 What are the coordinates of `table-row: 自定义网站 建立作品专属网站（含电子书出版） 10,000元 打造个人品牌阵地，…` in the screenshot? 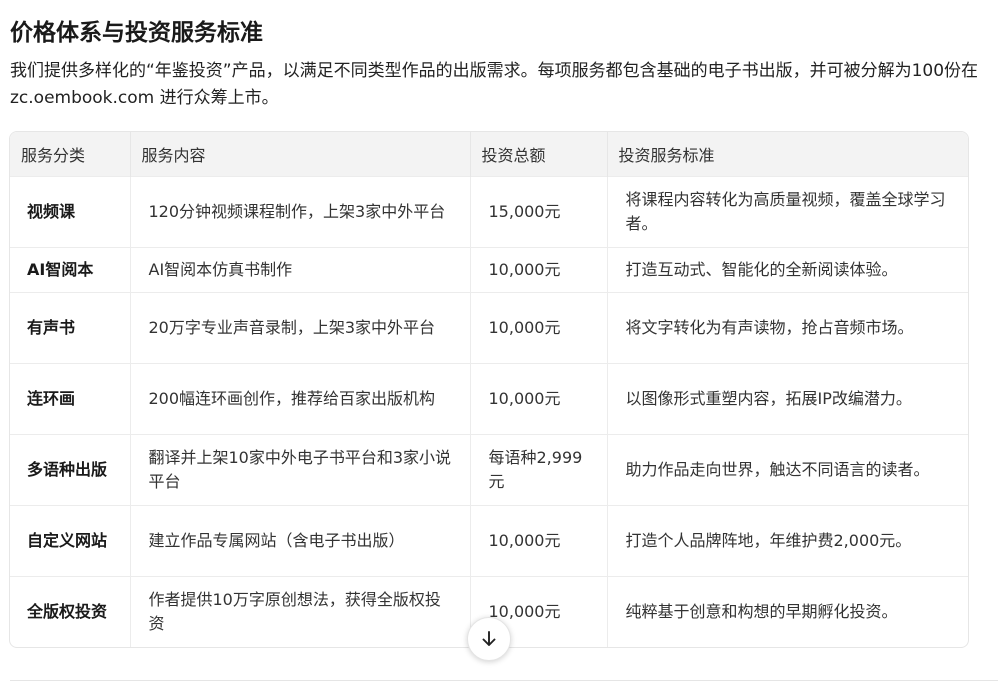 It's located at (489, 540).